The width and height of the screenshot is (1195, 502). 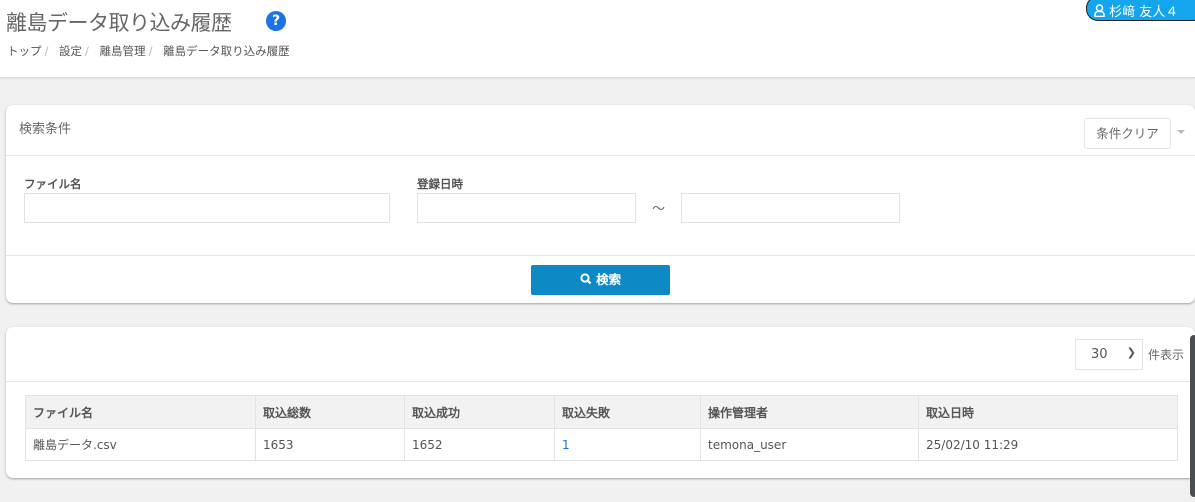 I want to click on file-name-input, so click(x=207, y=208).